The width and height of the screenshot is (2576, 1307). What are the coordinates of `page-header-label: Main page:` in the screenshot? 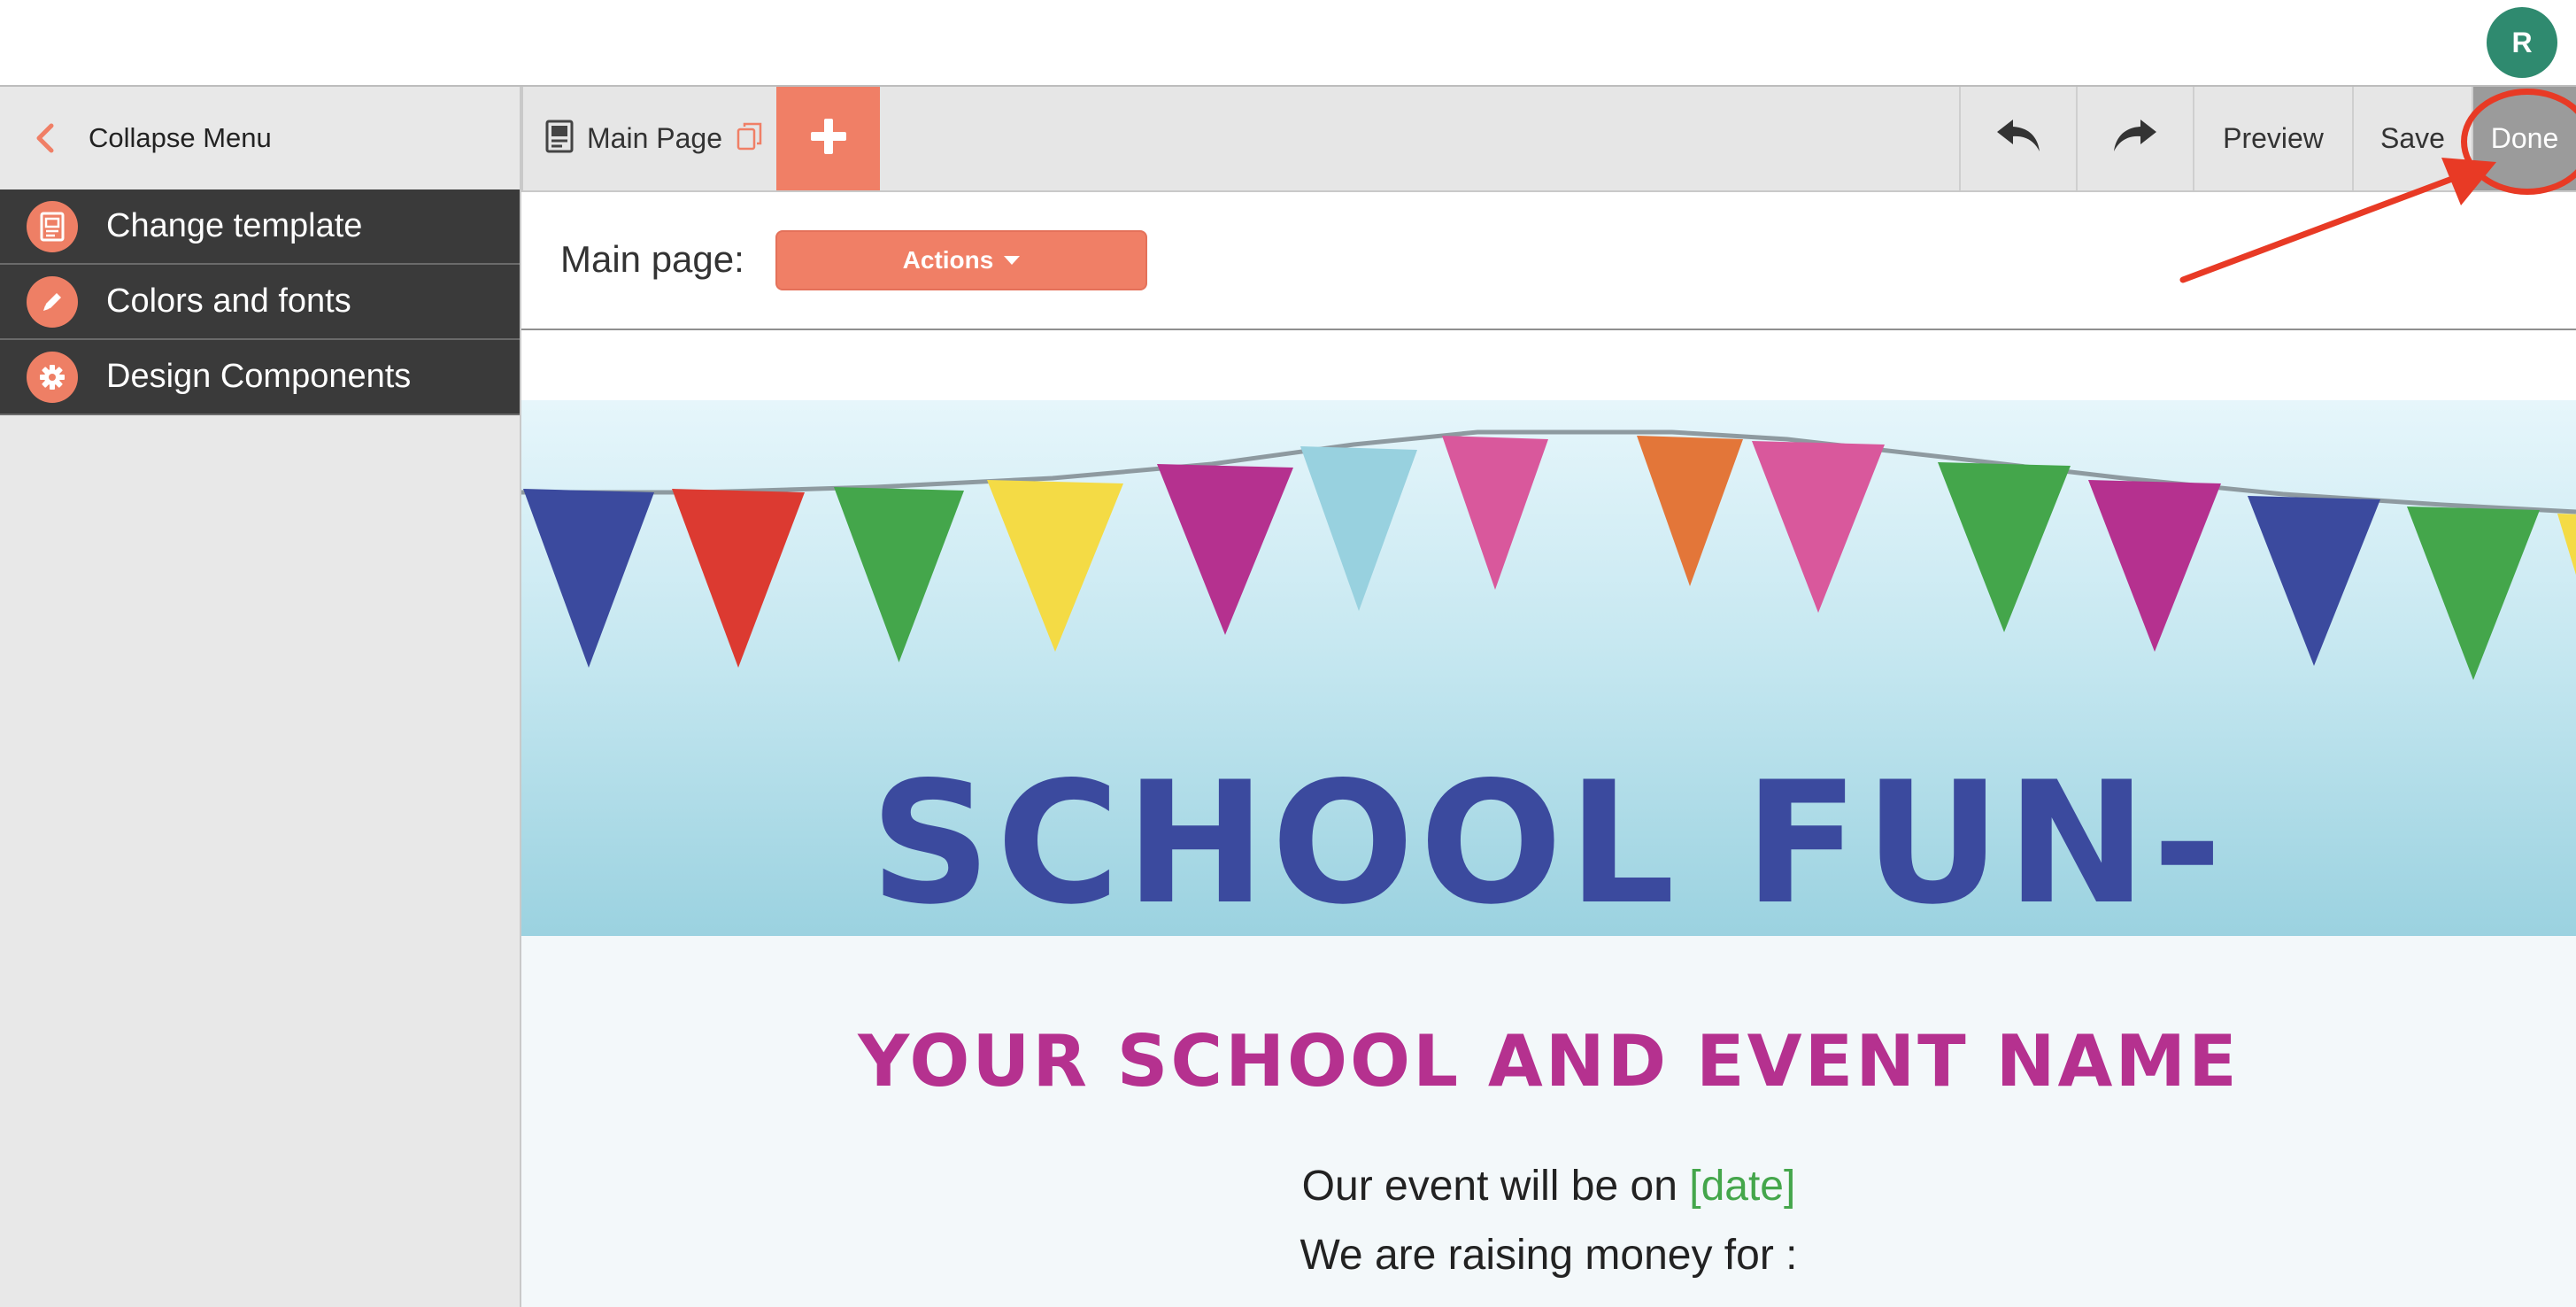 It's located at (652, 259).